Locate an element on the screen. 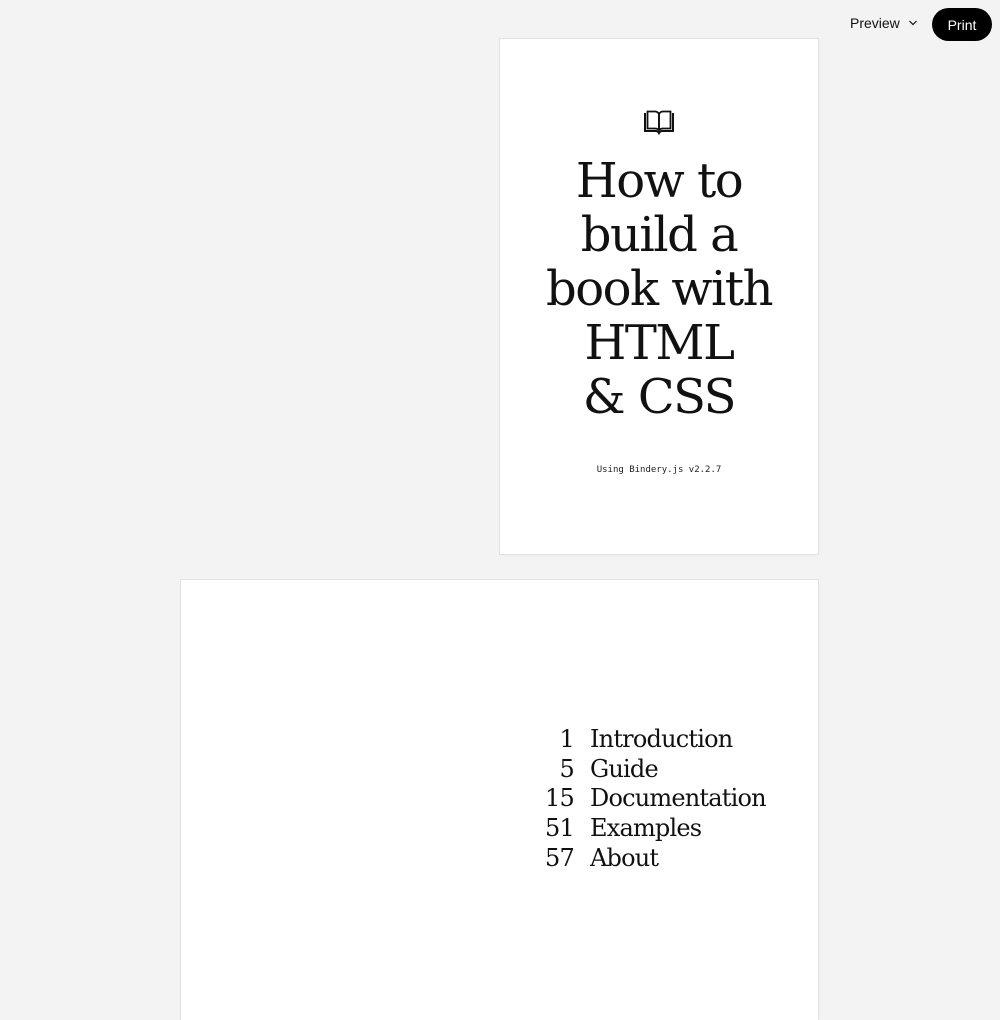 The width and height of the screenshot is (1000, 1020). title-line: book with is located at coordinates (659, 289).